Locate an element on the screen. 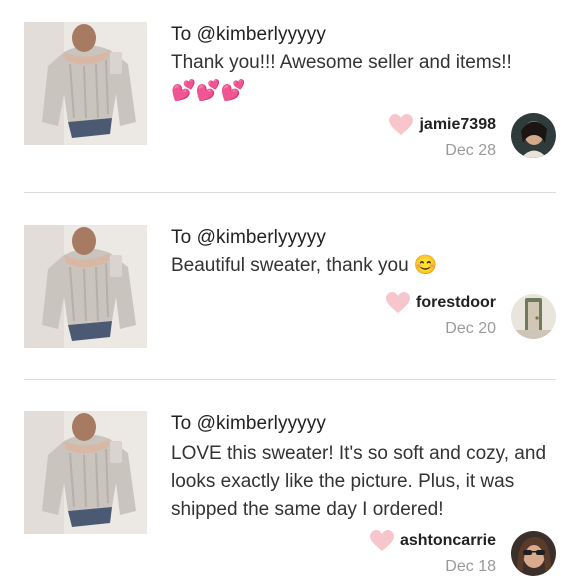 This screenshot has height=580, width=580. review-date: Dec 18 is located at coordinates (470, 566).